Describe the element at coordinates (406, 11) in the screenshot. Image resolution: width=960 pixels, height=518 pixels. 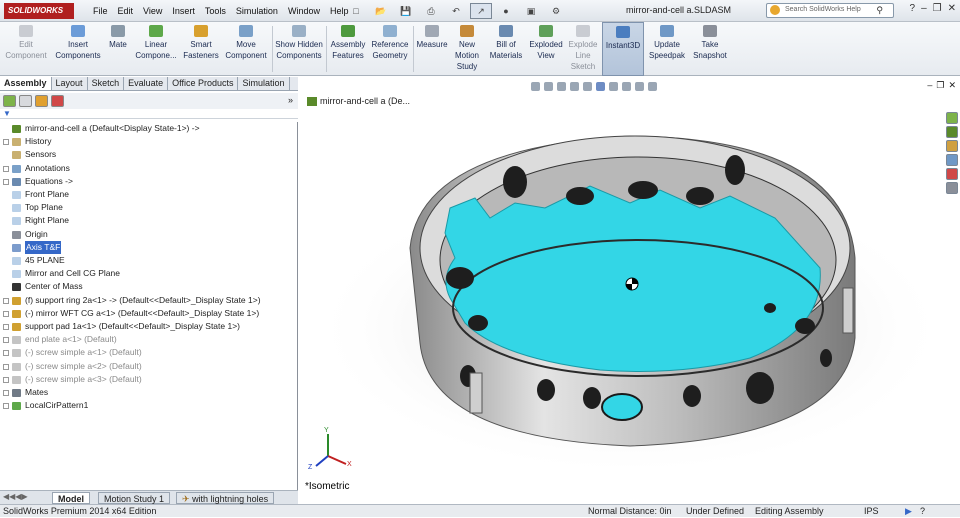
I see `save-icon: 💾` at that location.